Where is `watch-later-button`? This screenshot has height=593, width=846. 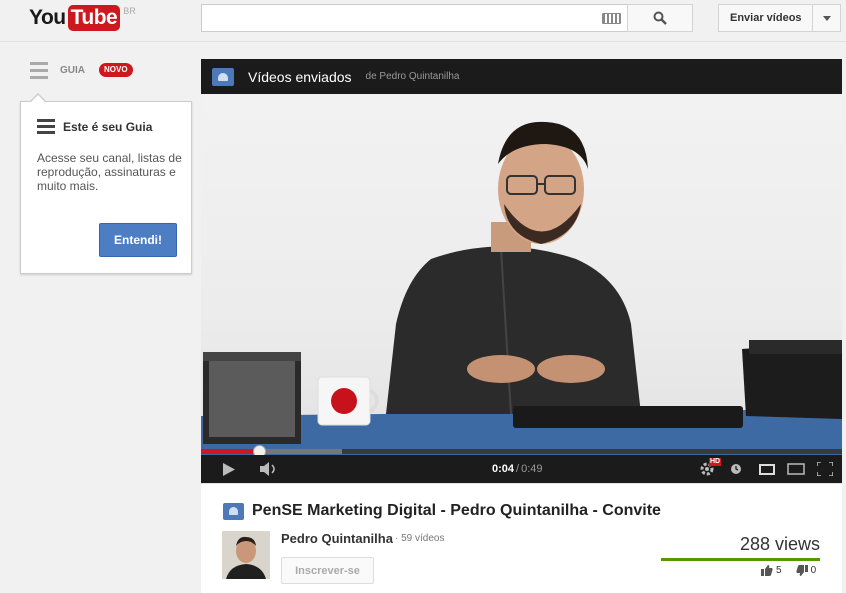 watch-later-button is located at coordinates (736, 469).